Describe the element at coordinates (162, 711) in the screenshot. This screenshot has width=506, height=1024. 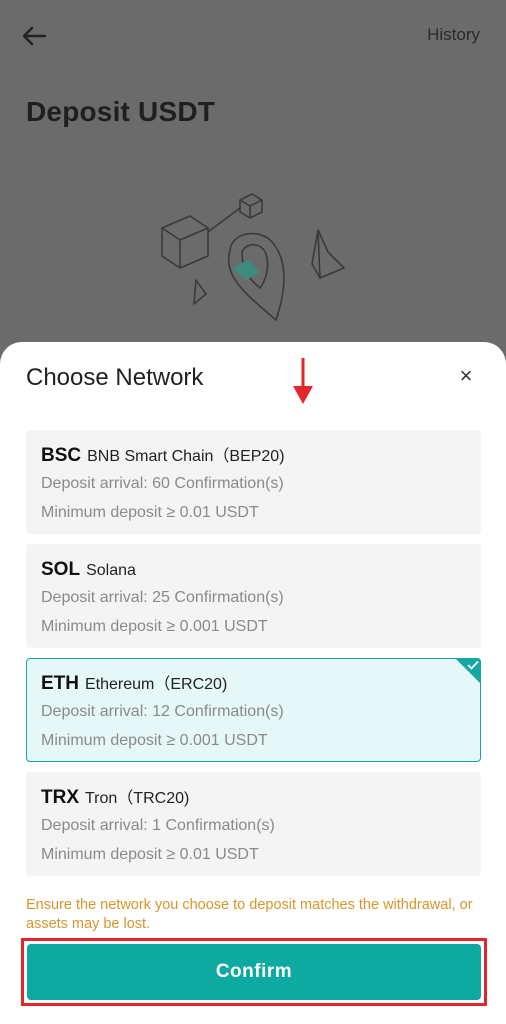
I see `deposit-arrival: Deposit arrival: 12 Confirmation(s)` at that location.